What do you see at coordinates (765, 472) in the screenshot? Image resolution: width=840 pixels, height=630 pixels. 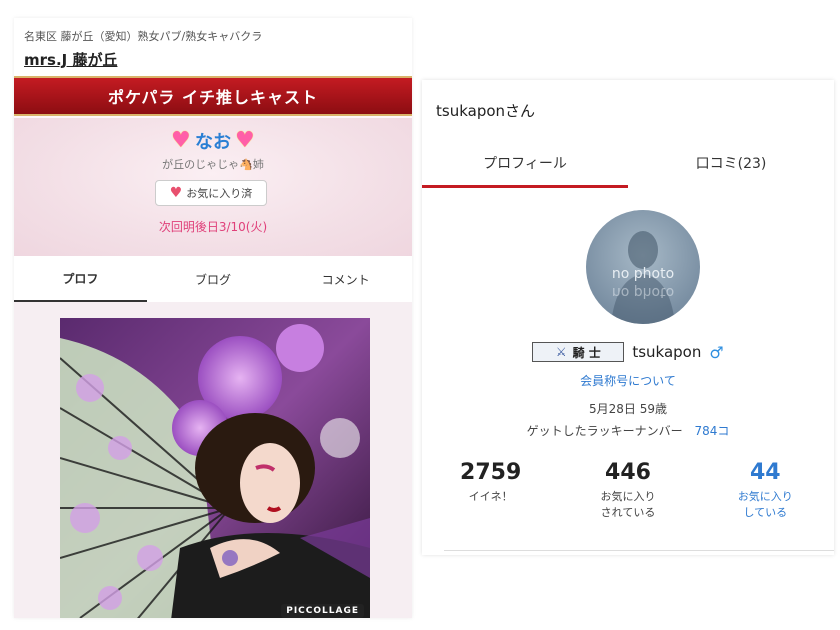 I see `stat-favoriting-count: 44` at bounding box center [765, 472].